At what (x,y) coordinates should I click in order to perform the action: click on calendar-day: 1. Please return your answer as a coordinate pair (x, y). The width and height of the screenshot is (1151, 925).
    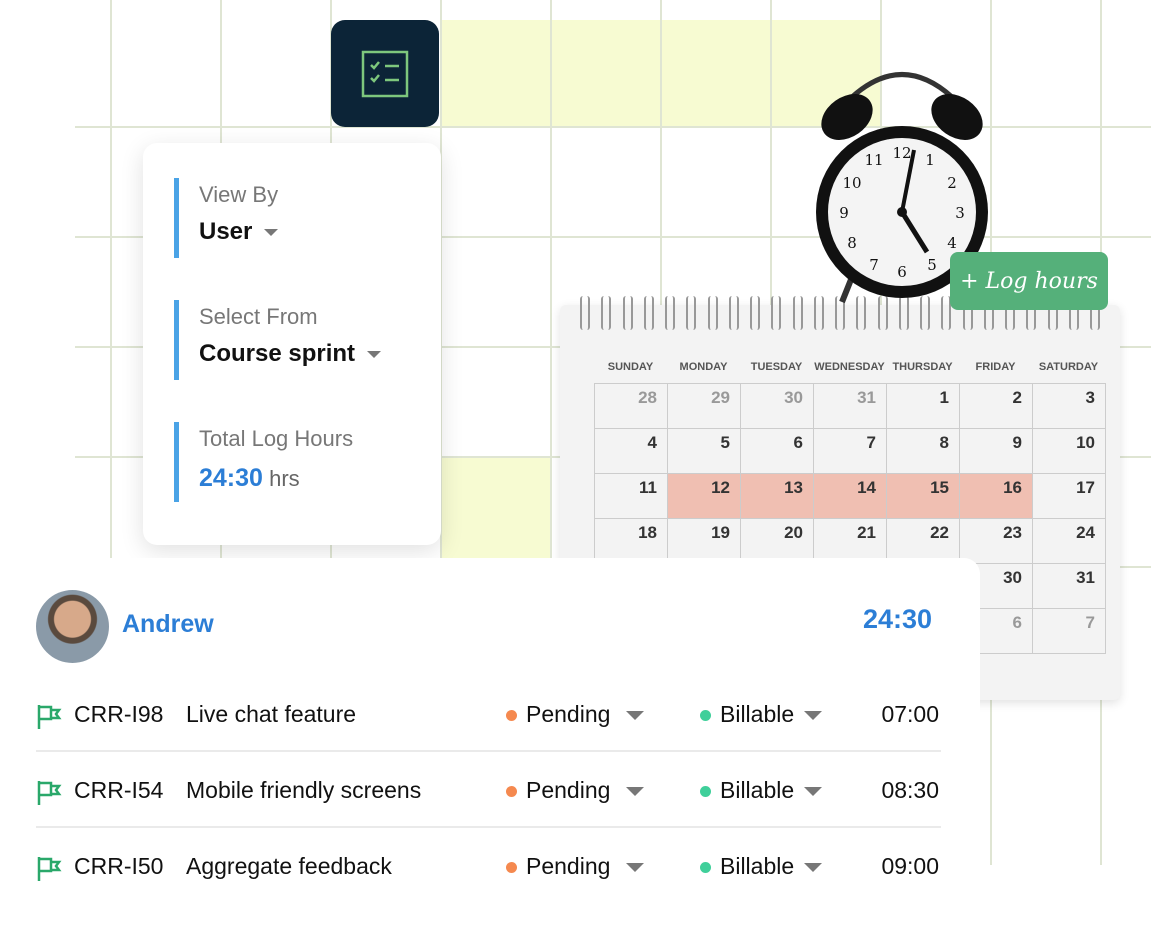
    Looking at the image, I should click on (923, 406).